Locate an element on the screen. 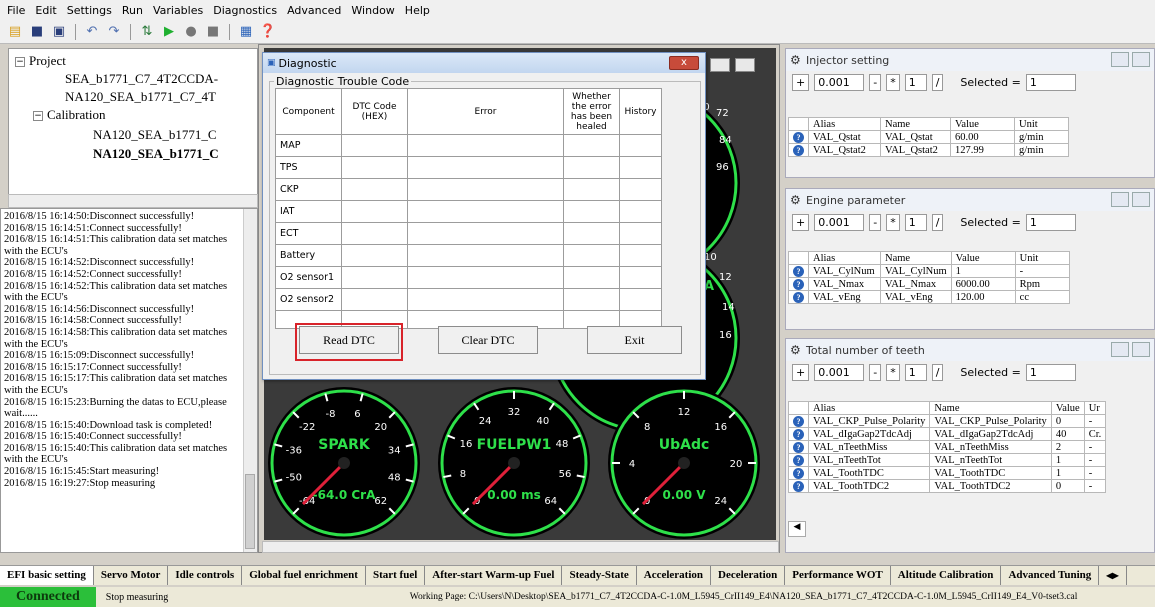 This screenshot has width=1155, height=607. menu-item-variables: Variables is located at coordinates (178, 10).